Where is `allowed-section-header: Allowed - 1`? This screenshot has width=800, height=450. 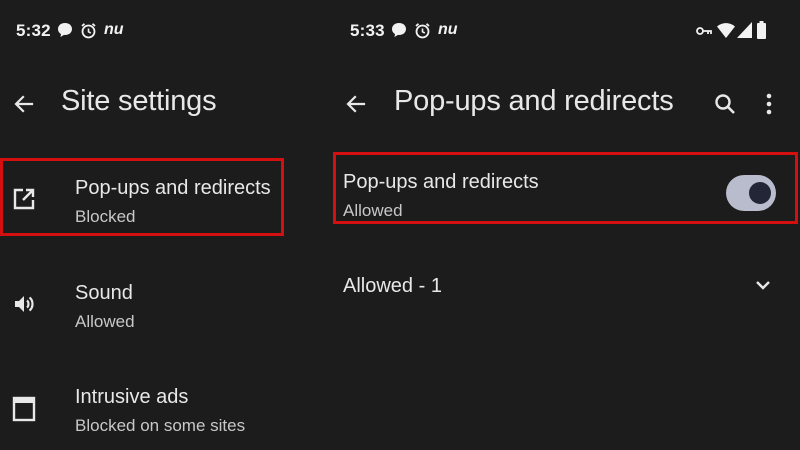
allowed-section-header: Allowed - 1 is located at coordinates (565, 286).